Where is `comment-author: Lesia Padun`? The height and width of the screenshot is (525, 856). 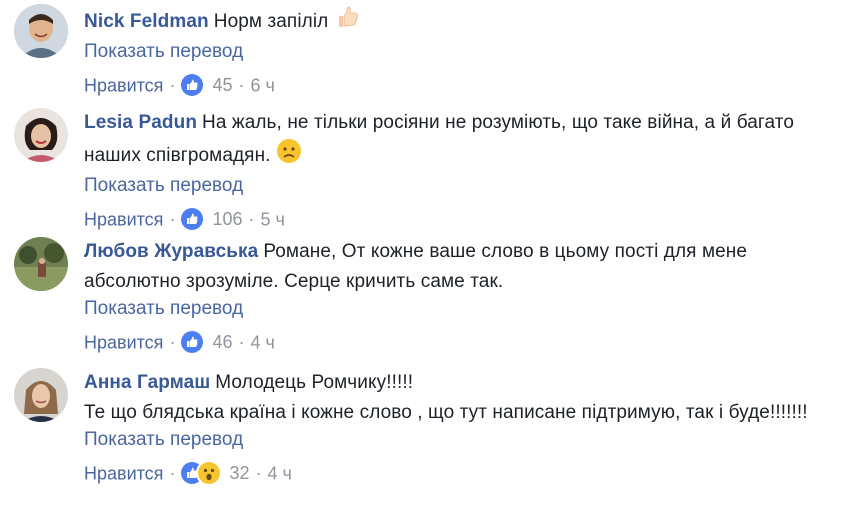 comment-author: Lesia Padun is located at coordinates (140, 122).